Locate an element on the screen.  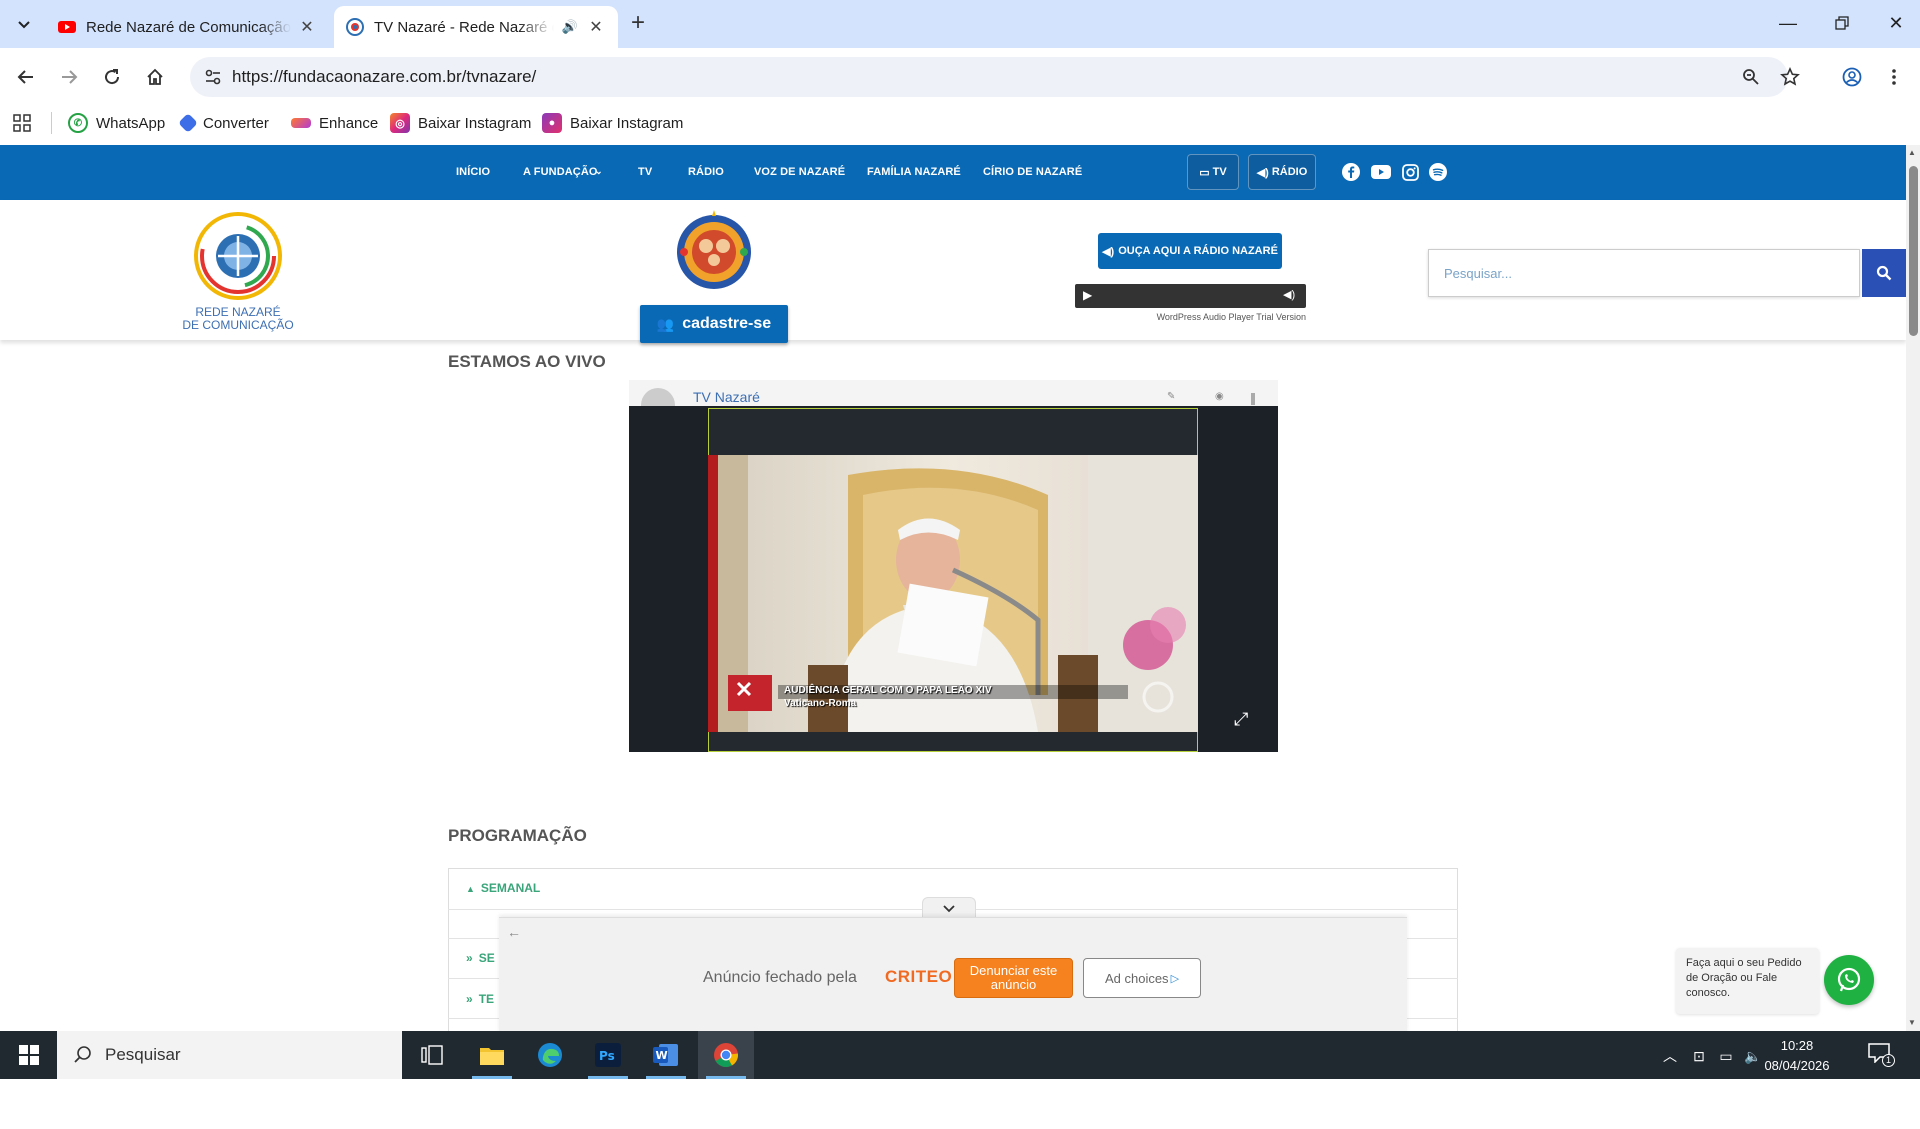
task-view-button is located at coordinates (432, 1055).